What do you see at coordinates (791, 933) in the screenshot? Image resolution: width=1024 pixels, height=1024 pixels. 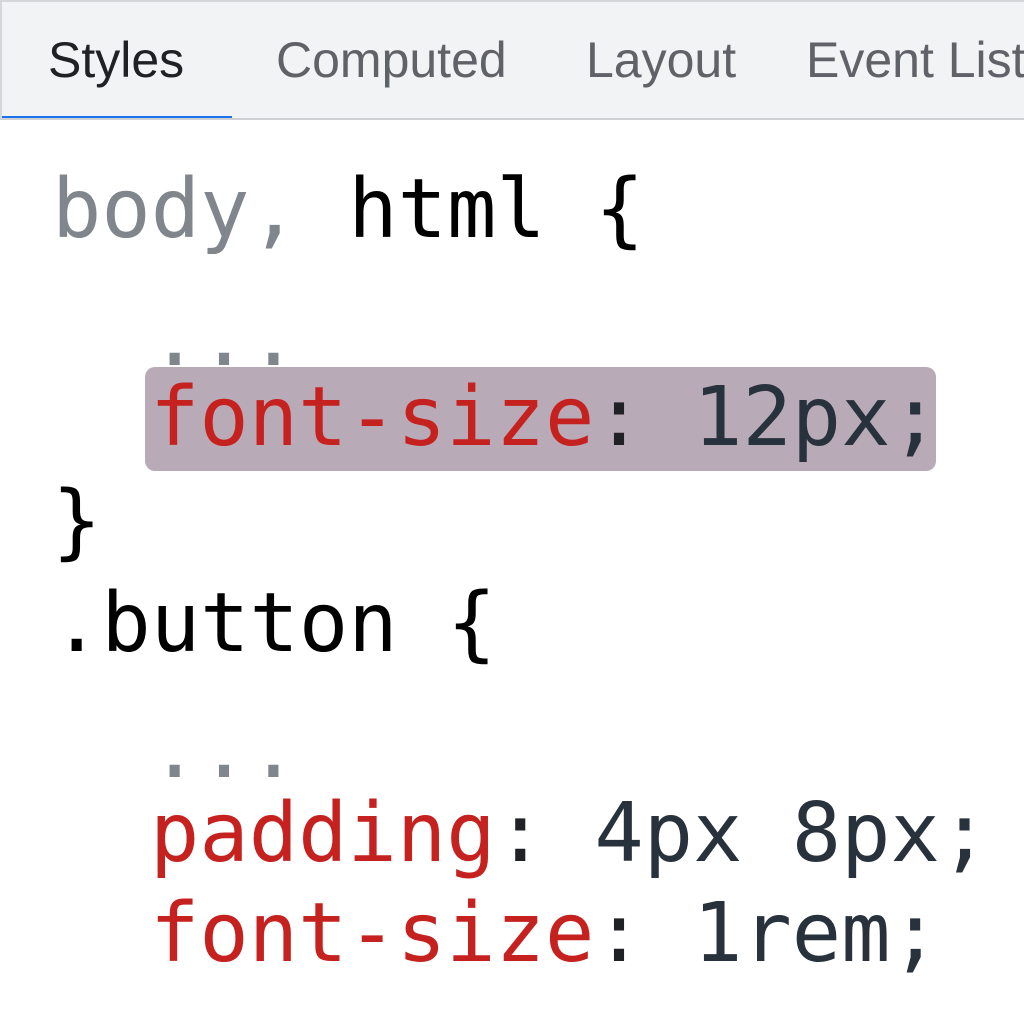 I see `property-value: 1rem;` at bounding box center [791, 933].